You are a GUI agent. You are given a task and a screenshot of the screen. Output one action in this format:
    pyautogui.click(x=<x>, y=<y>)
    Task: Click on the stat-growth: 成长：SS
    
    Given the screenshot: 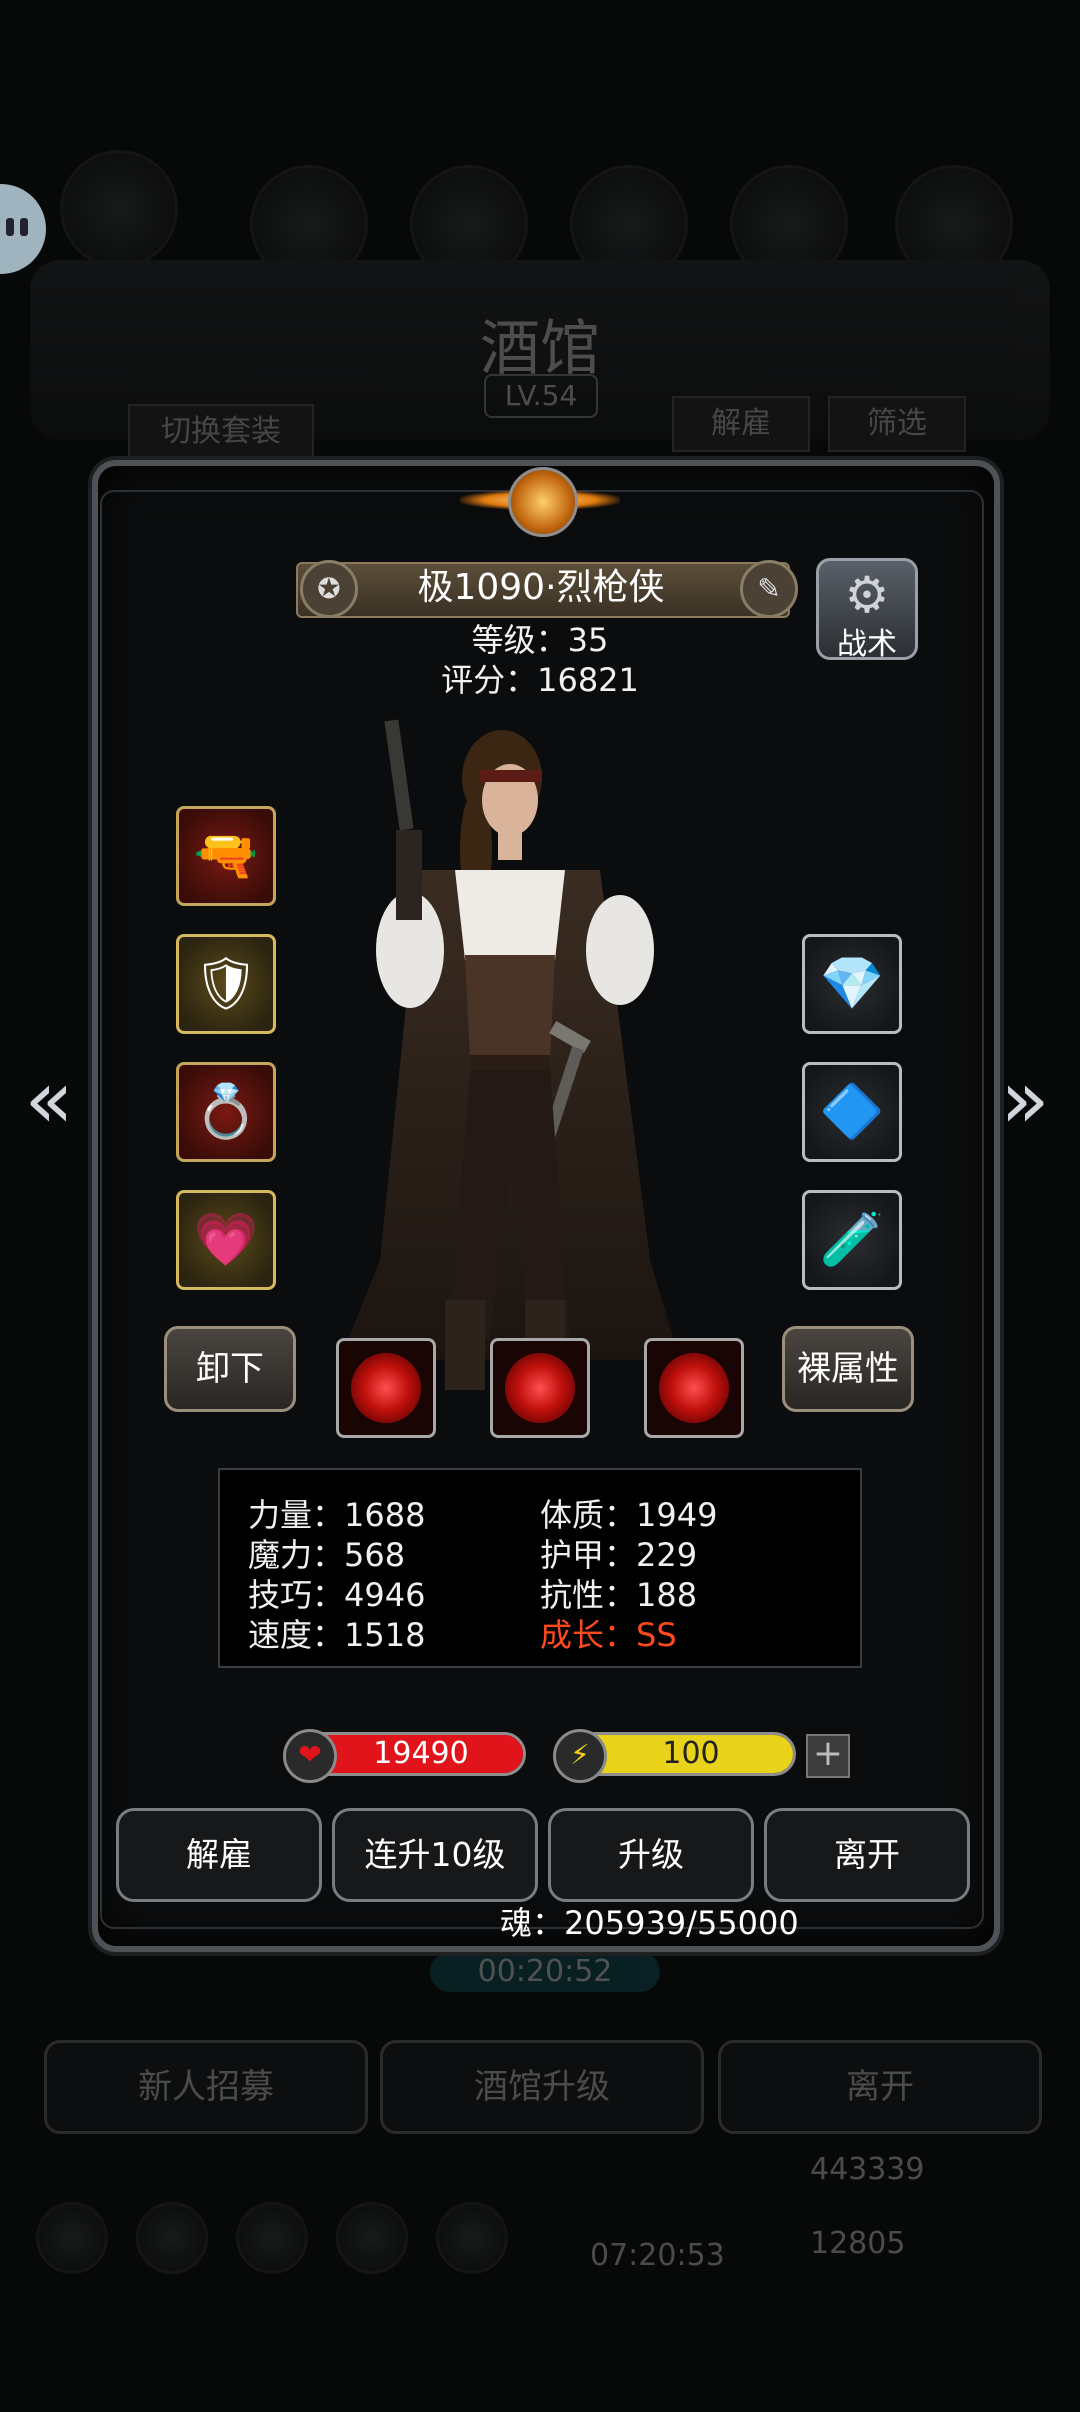 What is the action you would take?
    pyautogui.click(x=608, y=1635)
    